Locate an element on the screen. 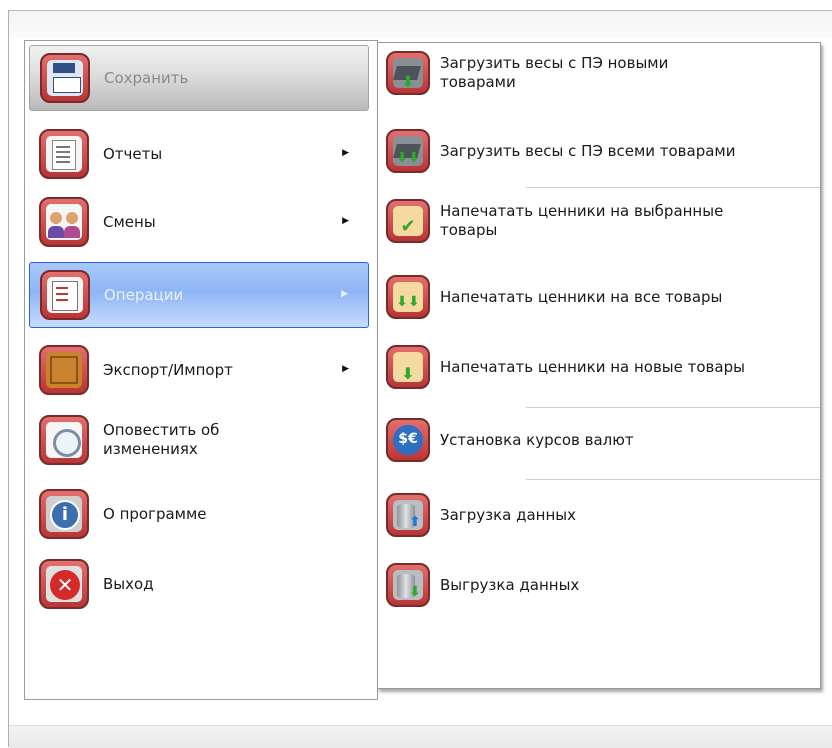 This screenshot has width=832, height=748. box-icon is located at coordinates (64, 370).